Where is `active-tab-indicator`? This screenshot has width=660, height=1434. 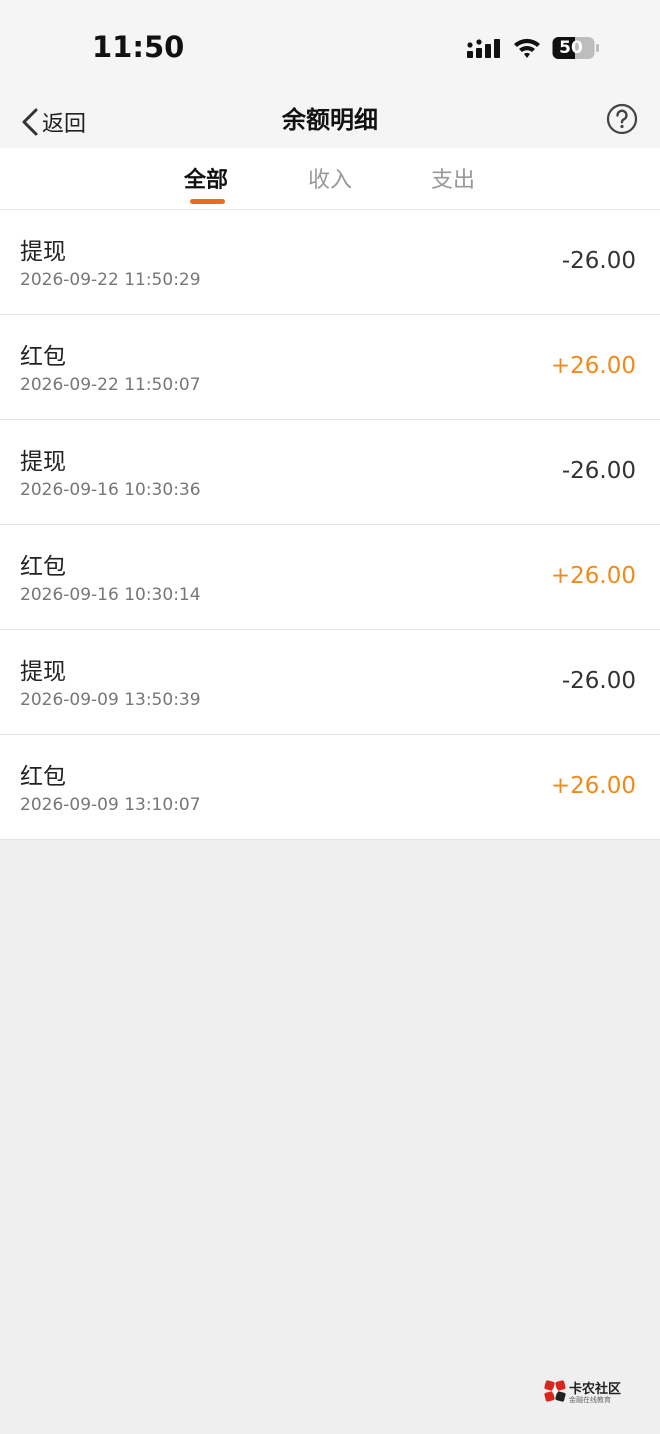 active-tab-indicator is located at coordinates (207, 201).